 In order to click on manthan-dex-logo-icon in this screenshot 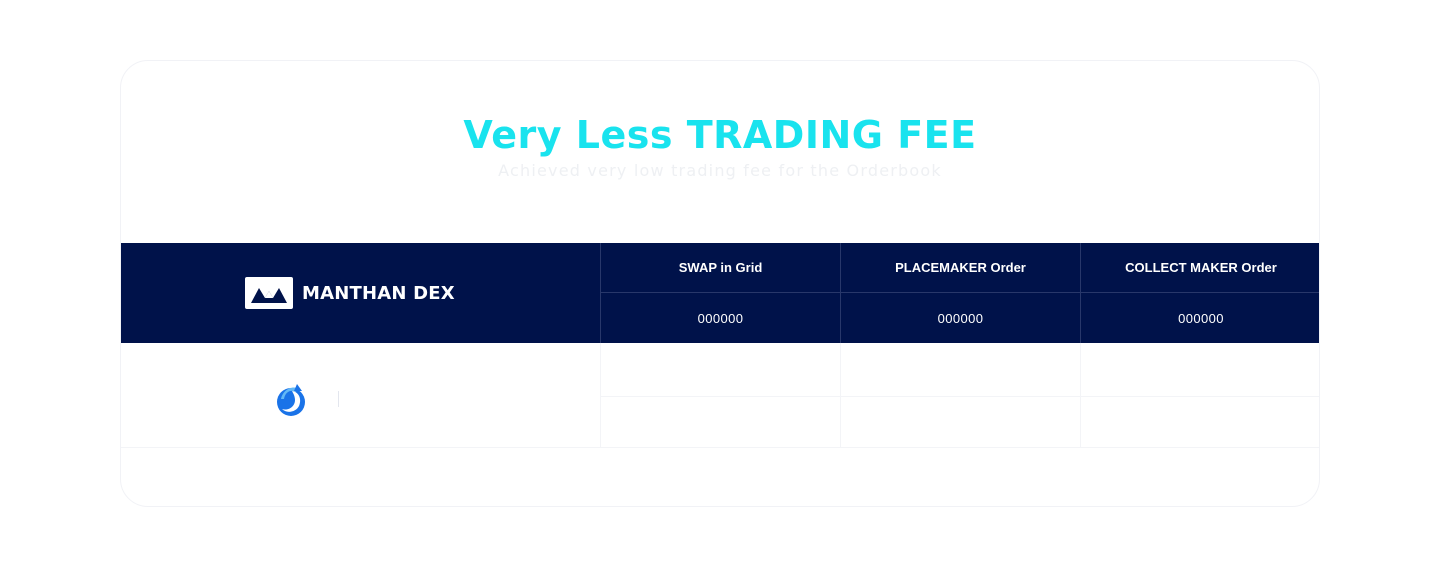, I will do `click(269, 293)`.